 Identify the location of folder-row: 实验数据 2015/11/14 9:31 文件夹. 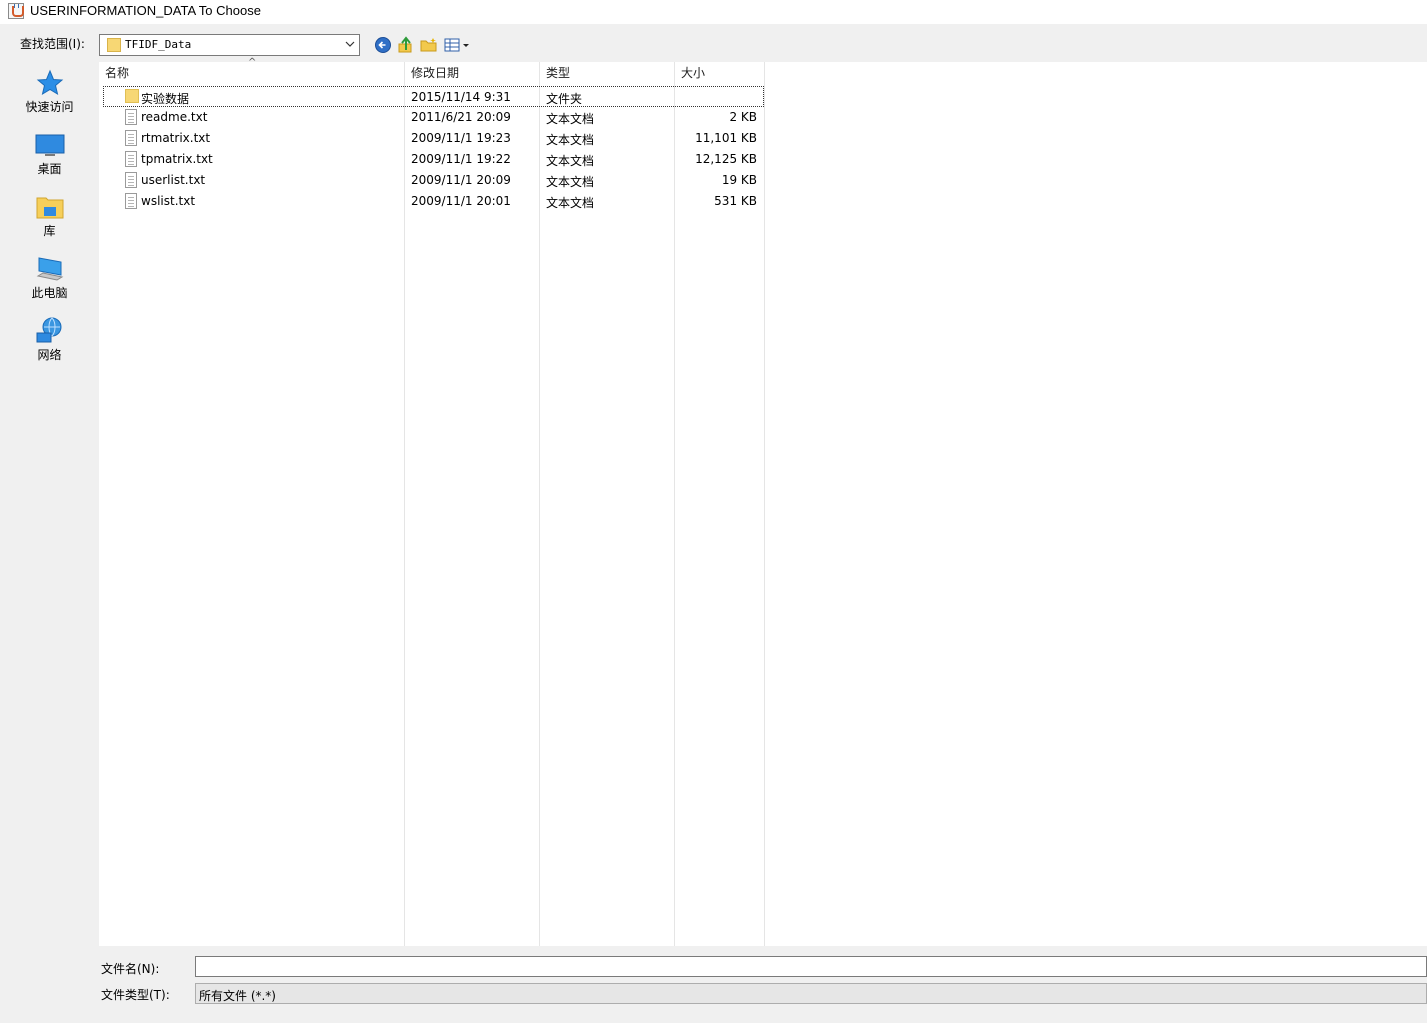
(433, 96).